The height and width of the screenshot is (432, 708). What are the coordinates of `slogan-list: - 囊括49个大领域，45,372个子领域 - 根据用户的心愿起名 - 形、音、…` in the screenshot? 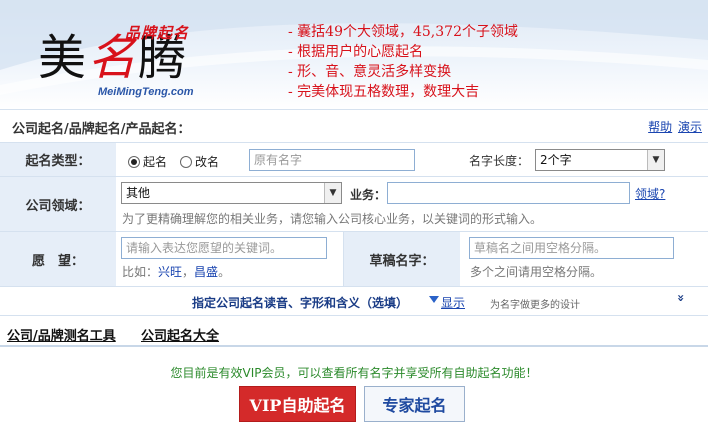 It's located at (403, 62).